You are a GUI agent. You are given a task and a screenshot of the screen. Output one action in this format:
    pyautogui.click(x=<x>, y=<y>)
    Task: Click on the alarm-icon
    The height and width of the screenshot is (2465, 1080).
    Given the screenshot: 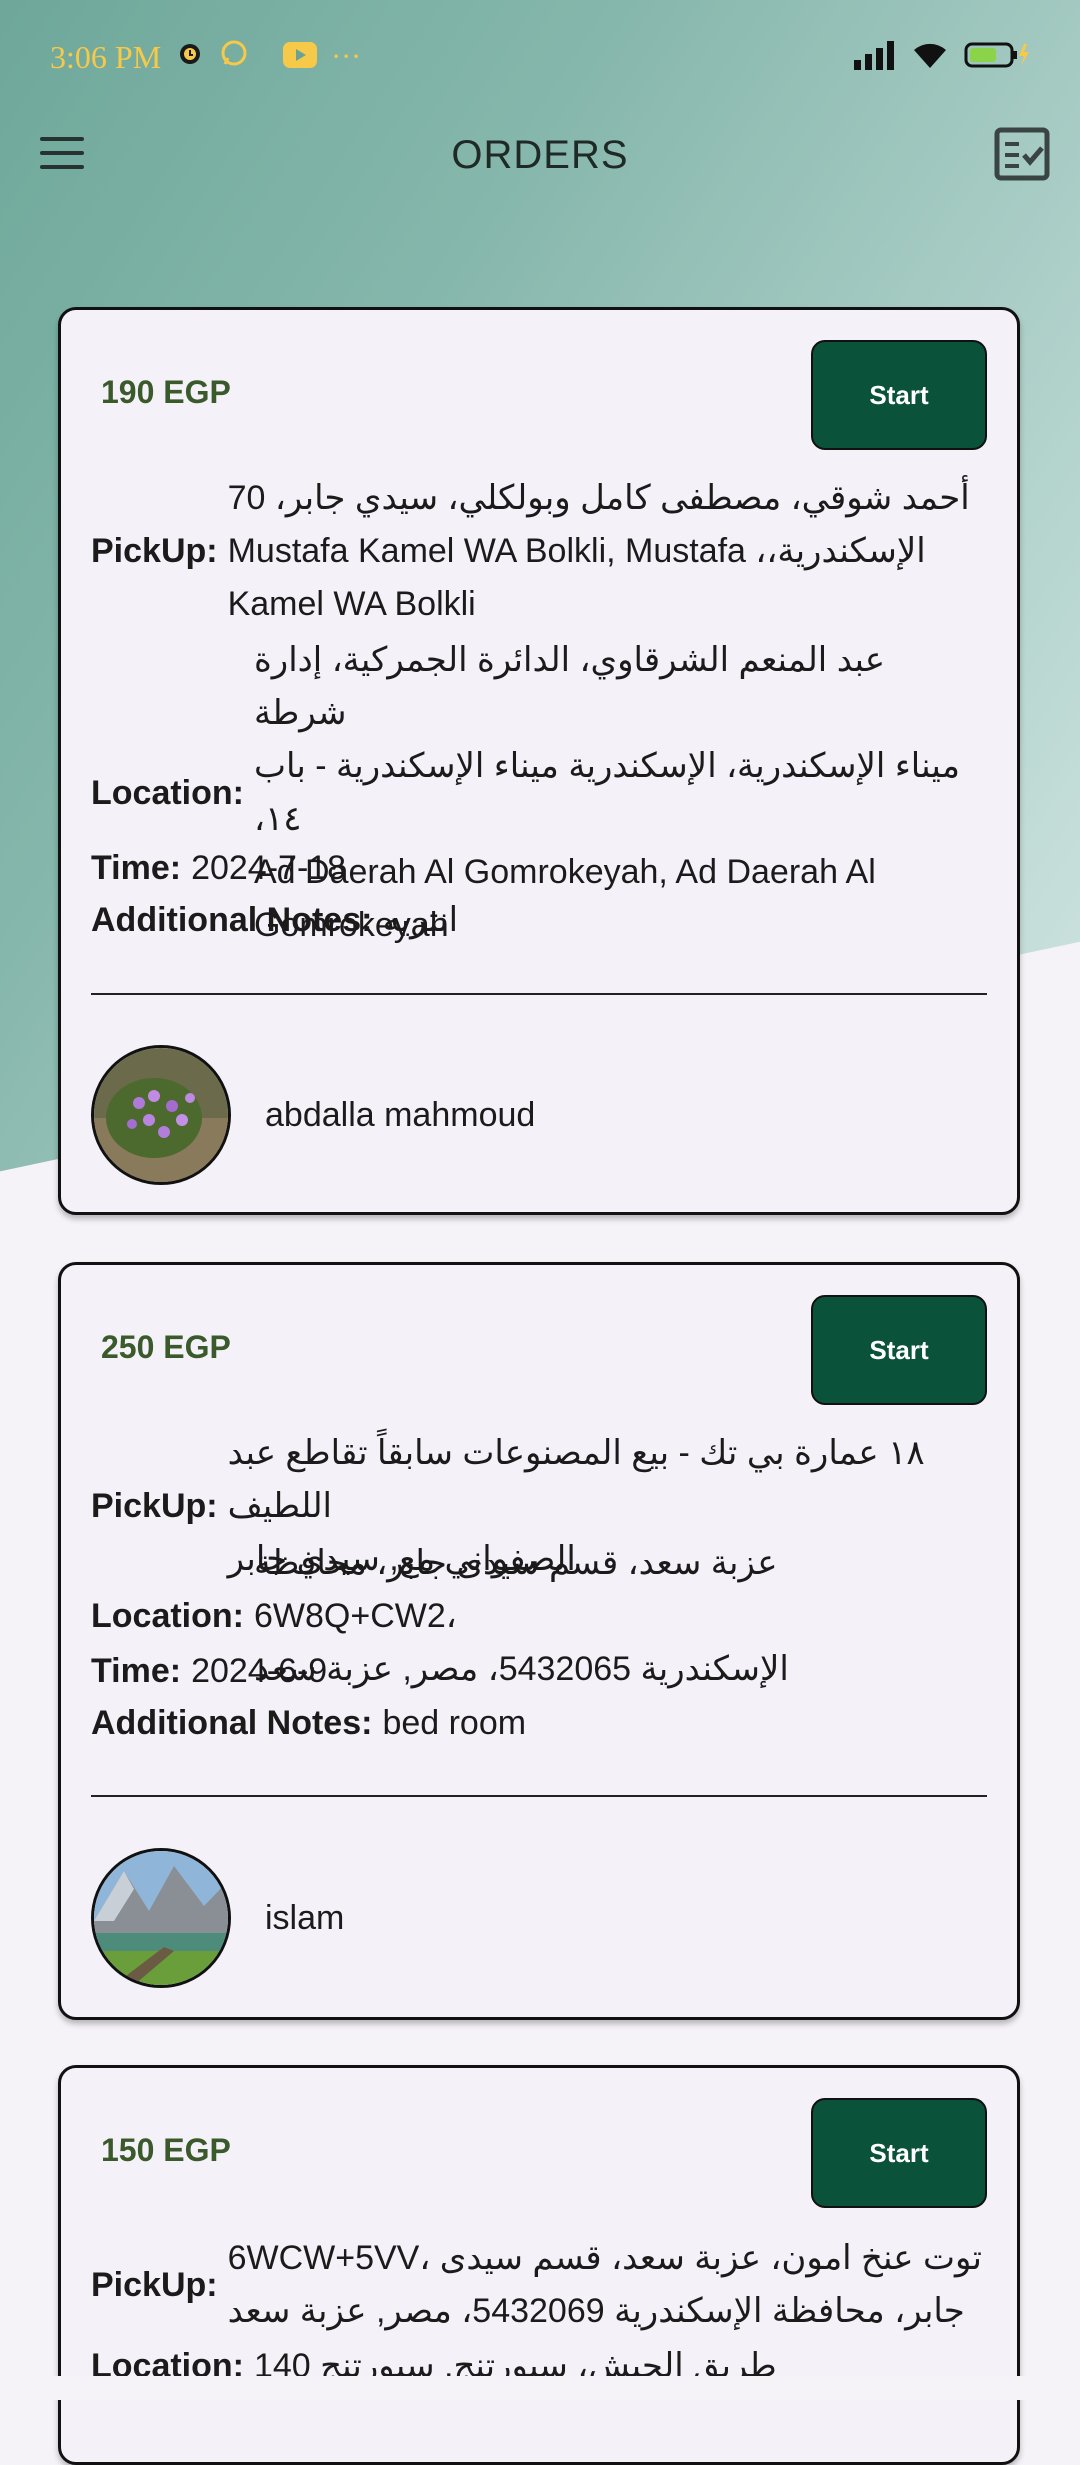 What is the action you would take?
    pyautogui.click(x=190, y=57)
    